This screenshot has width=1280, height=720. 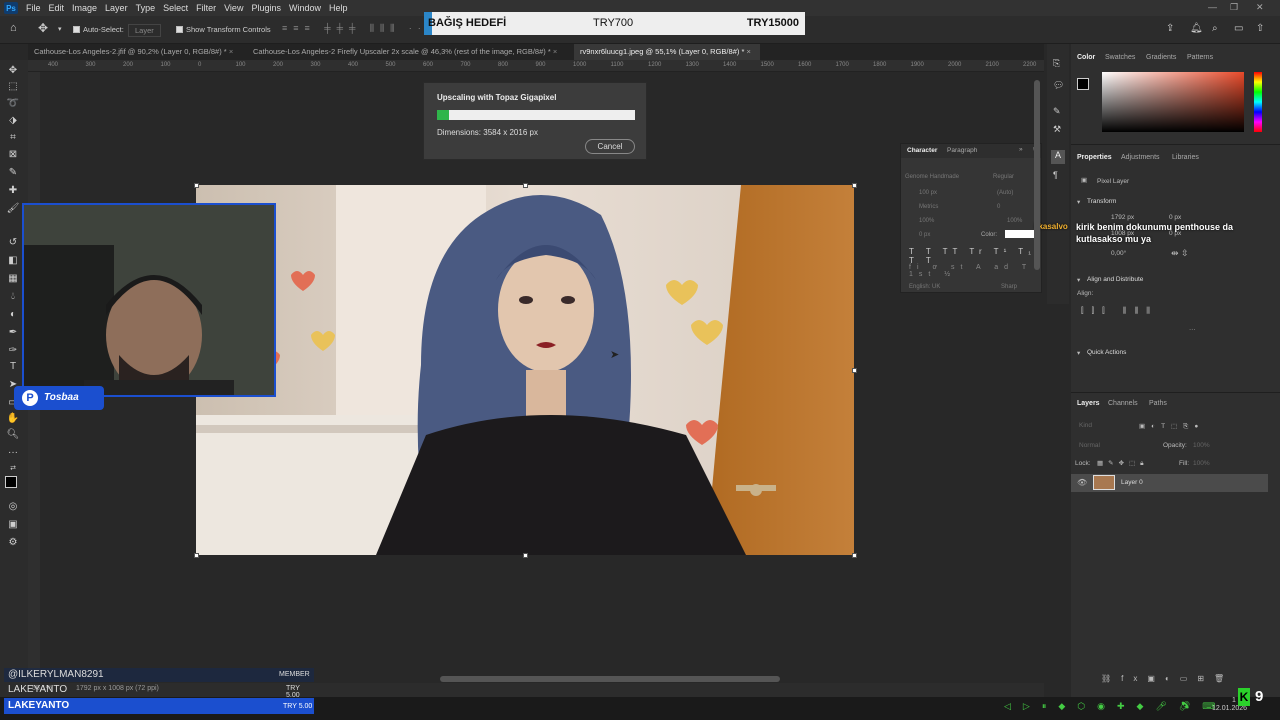 I want to click on adjust-icon: ⚒, so click(x=1057, y=129).